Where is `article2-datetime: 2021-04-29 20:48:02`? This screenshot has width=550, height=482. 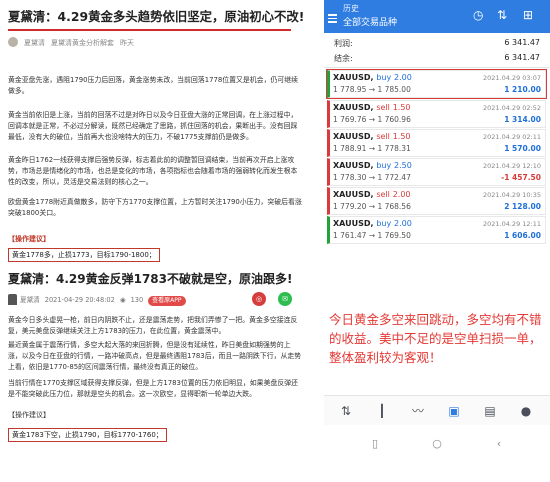 article2-datetime: 2021-04-29 20:48:02 is located at coordinates (79, 300).